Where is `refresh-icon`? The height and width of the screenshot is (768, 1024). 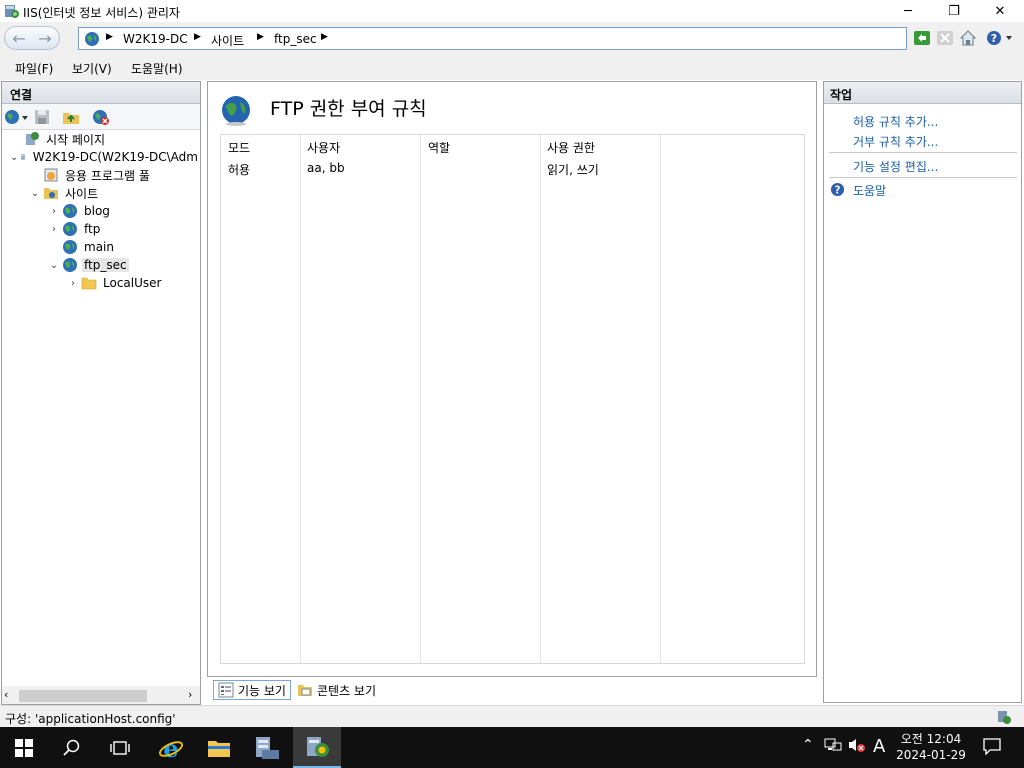
refresh-icon is located at coordinates (922, 38).